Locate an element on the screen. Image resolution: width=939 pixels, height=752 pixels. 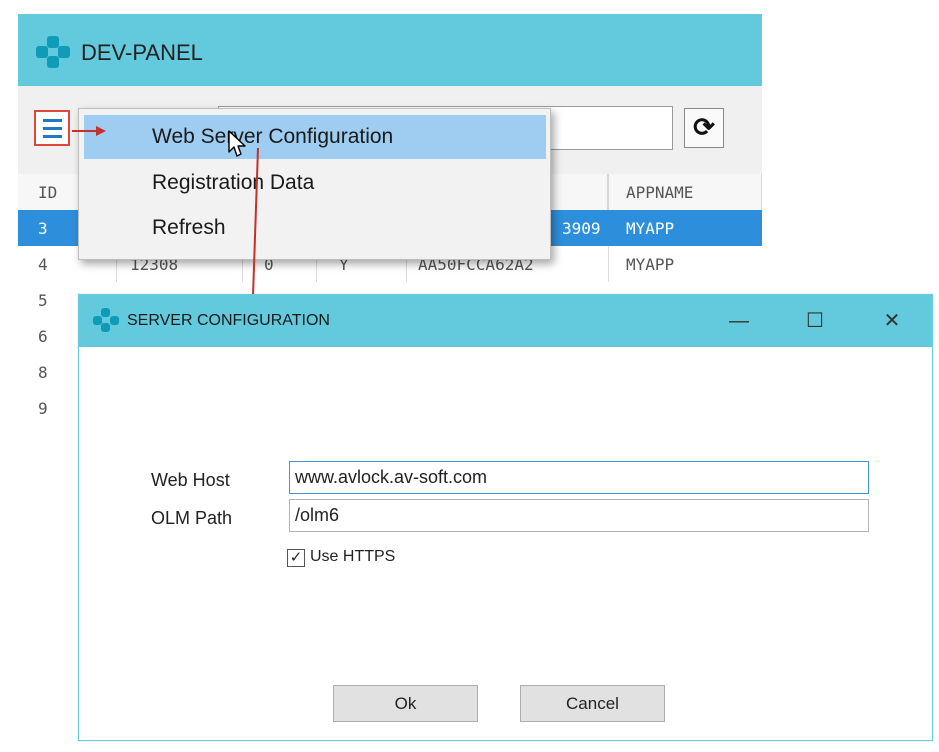
cell-key: 3909 is located at coordinates (581, 228).